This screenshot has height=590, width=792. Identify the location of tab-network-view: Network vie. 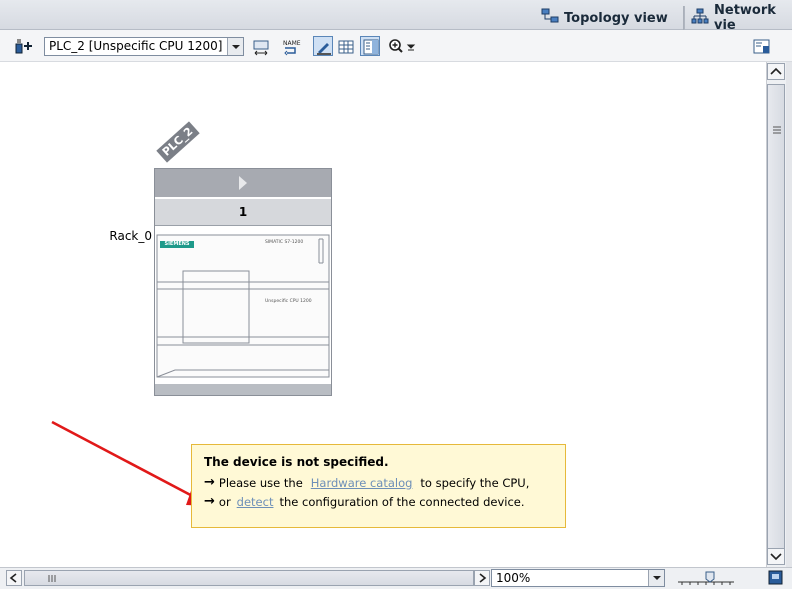
(738, 18).